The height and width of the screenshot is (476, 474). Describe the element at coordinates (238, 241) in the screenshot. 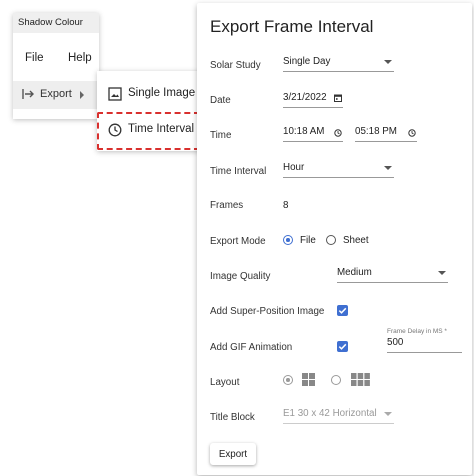

I see `export-mode-label: Export Mode` at that location.